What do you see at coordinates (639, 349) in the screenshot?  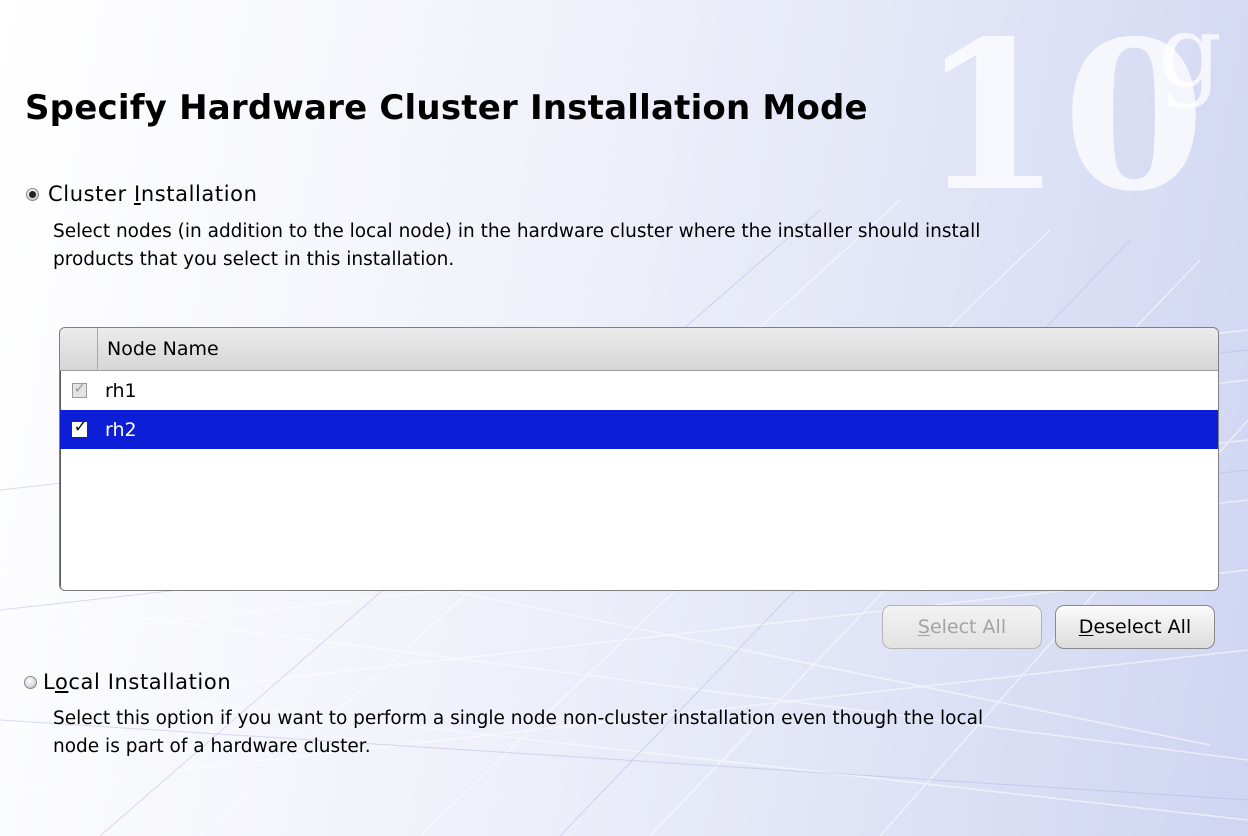 I see `table-header: Node Name` at bounding box center [639, 349].